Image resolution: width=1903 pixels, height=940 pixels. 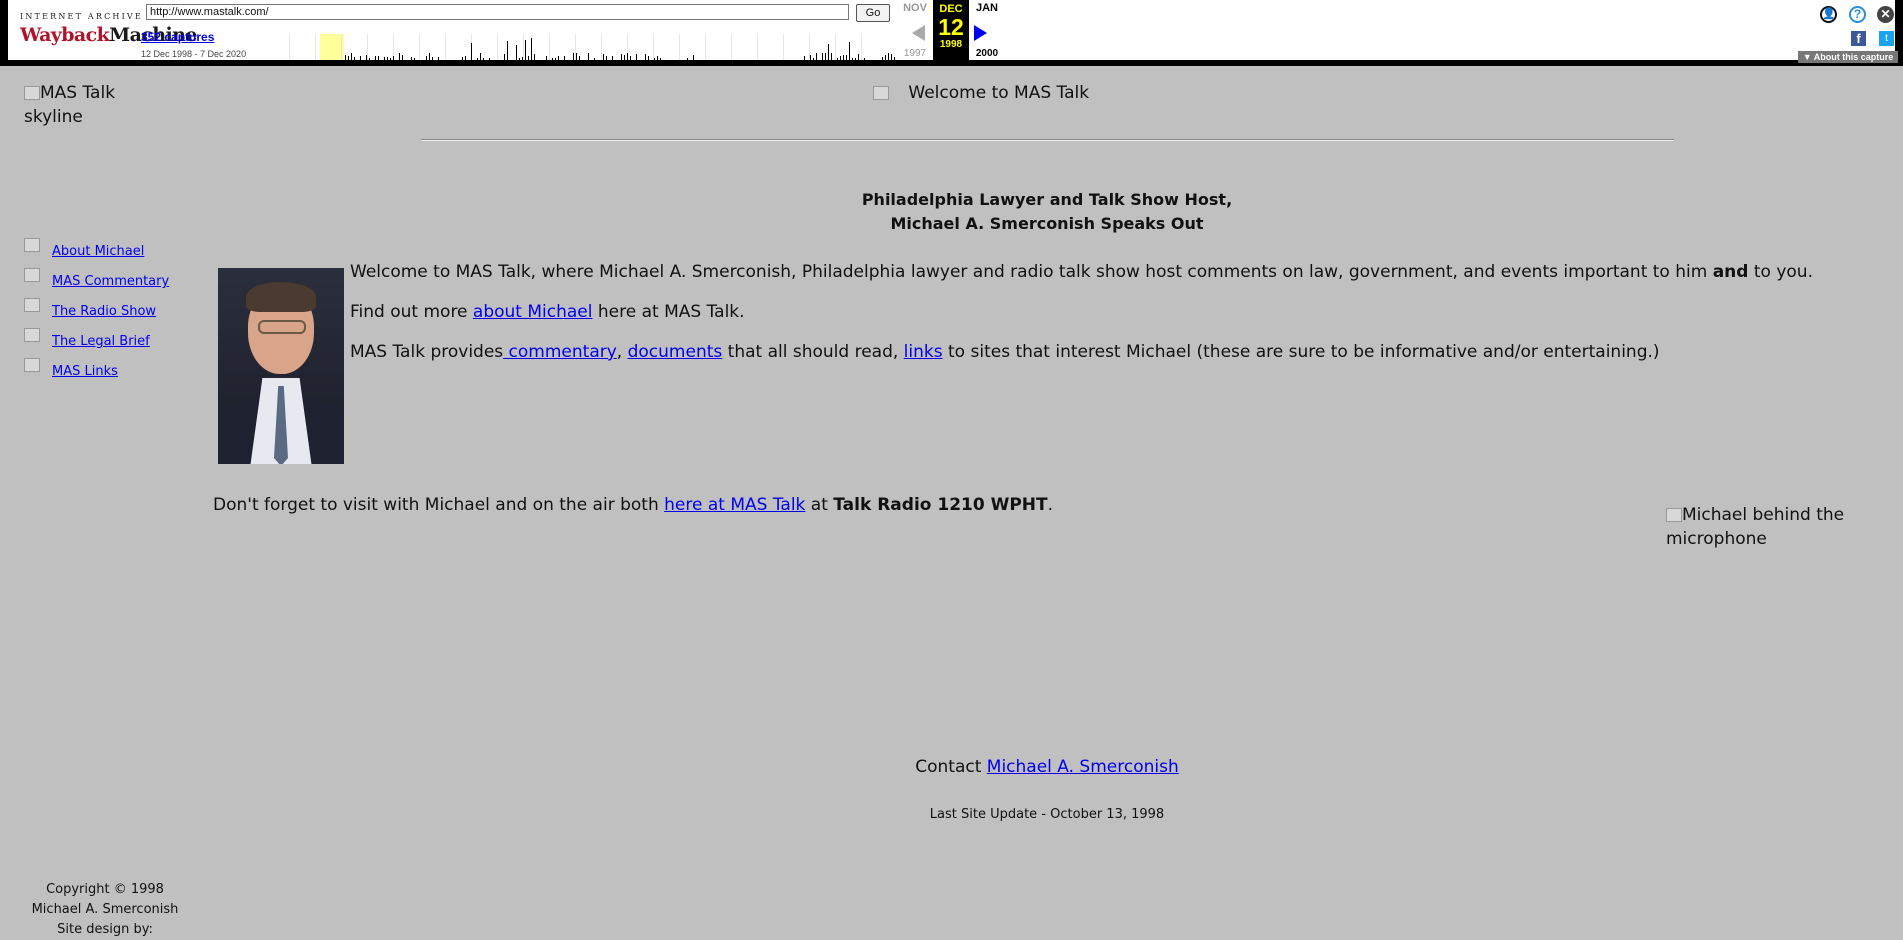 I want to click on about-text-a: Find out more, so click(x=411, y=312).